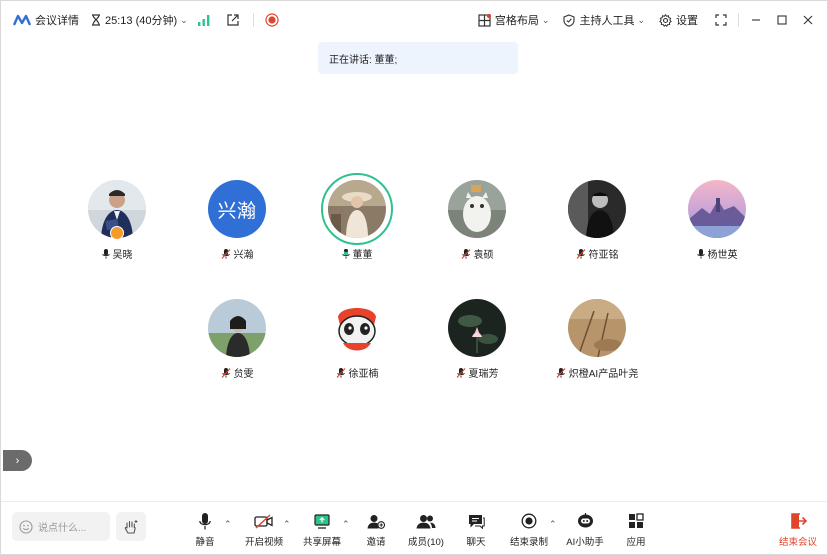 This screenshot has height=555, width=828. I want to click on settings-button: 设置, so click(678, 20).